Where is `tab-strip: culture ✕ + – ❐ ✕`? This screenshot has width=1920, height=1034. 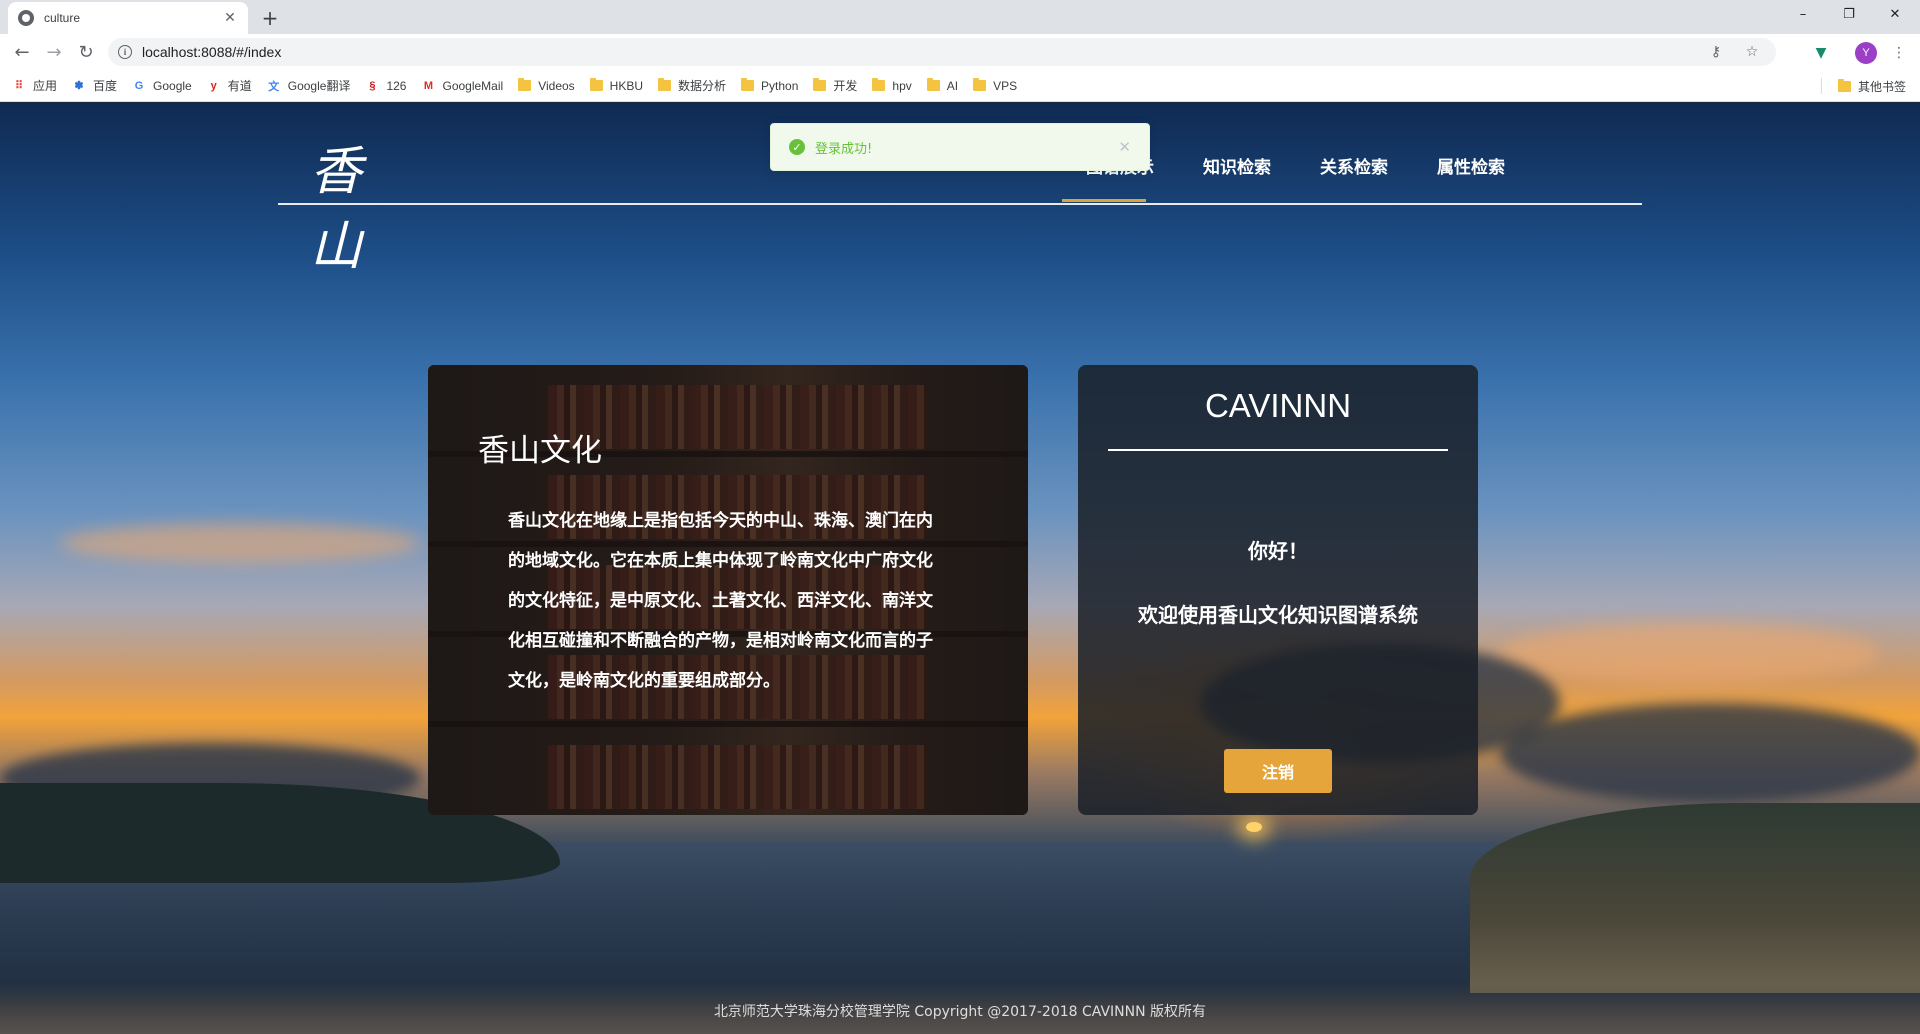
tab-strip: culture ✕ + – ❐ ✕ is located at coordinates (960, 17).